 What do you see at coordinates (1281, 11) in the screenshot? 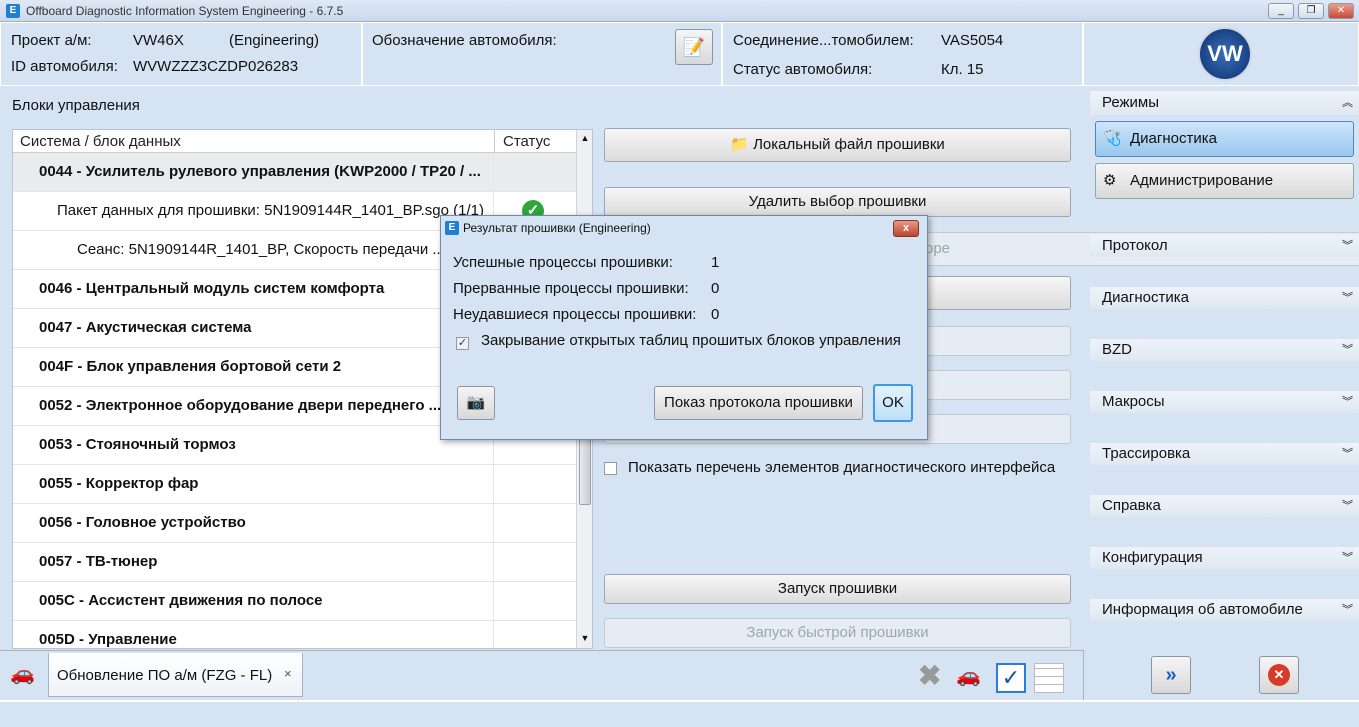
I see `minimize-button: _` at bounding box center [1281, 11].